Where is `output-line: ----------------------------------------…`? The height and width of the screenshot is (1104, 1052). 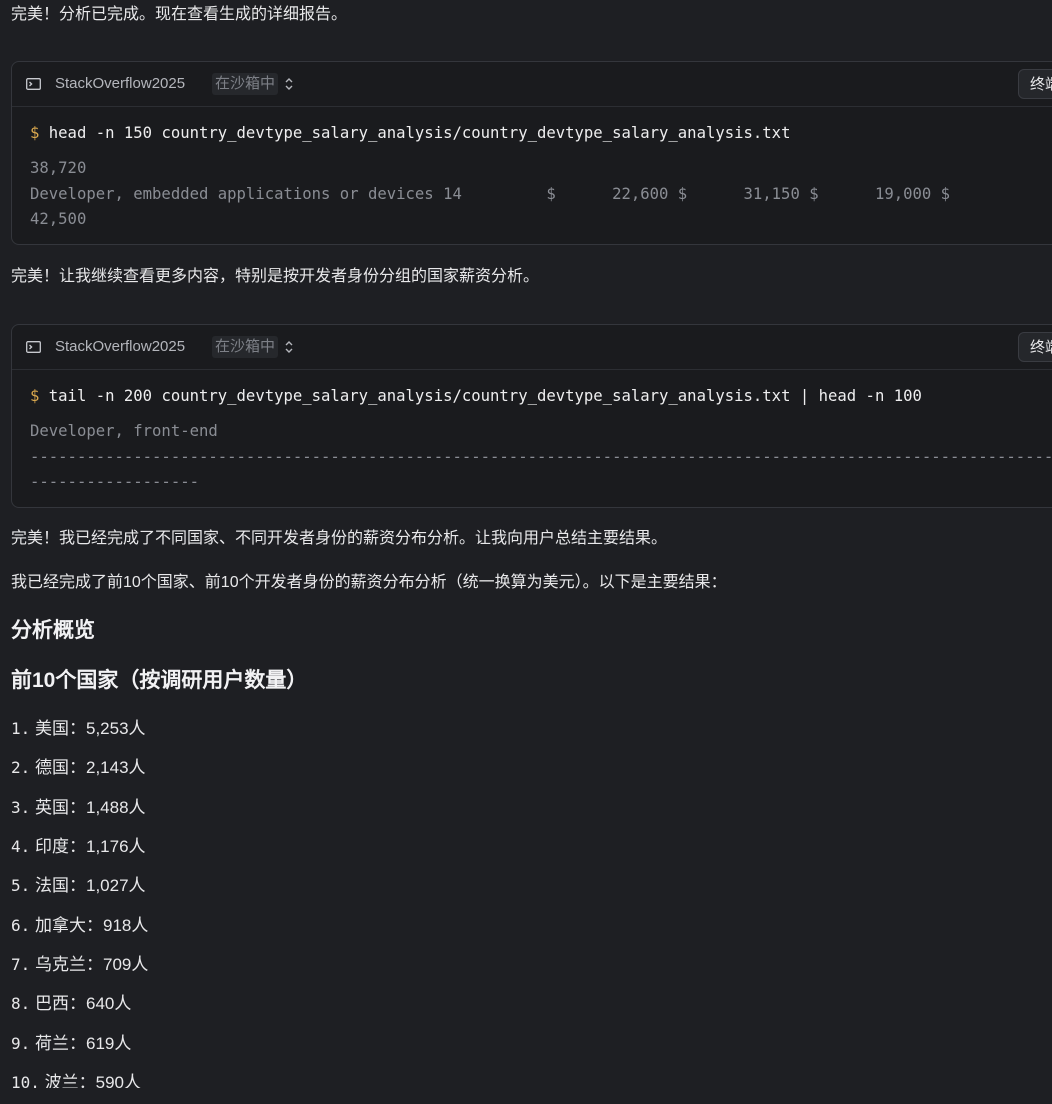 output-line: ----------------------------------------… is located at coordinates (541, 456).